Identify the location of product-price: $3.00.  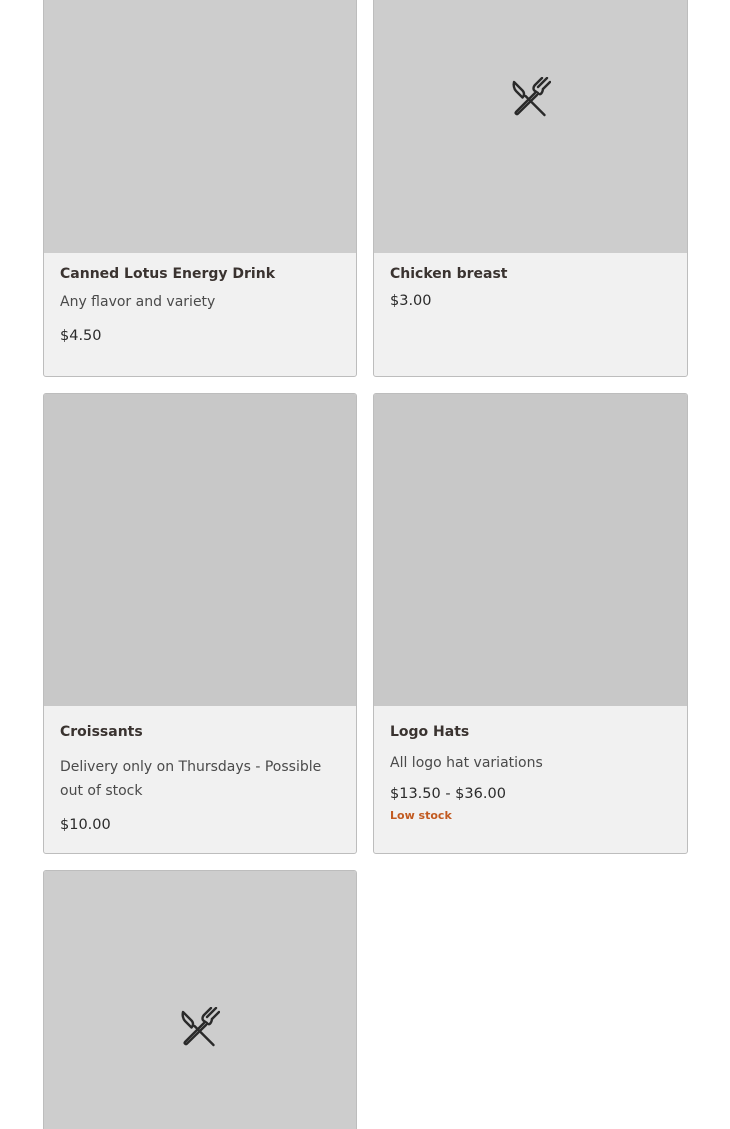
(411, 301).